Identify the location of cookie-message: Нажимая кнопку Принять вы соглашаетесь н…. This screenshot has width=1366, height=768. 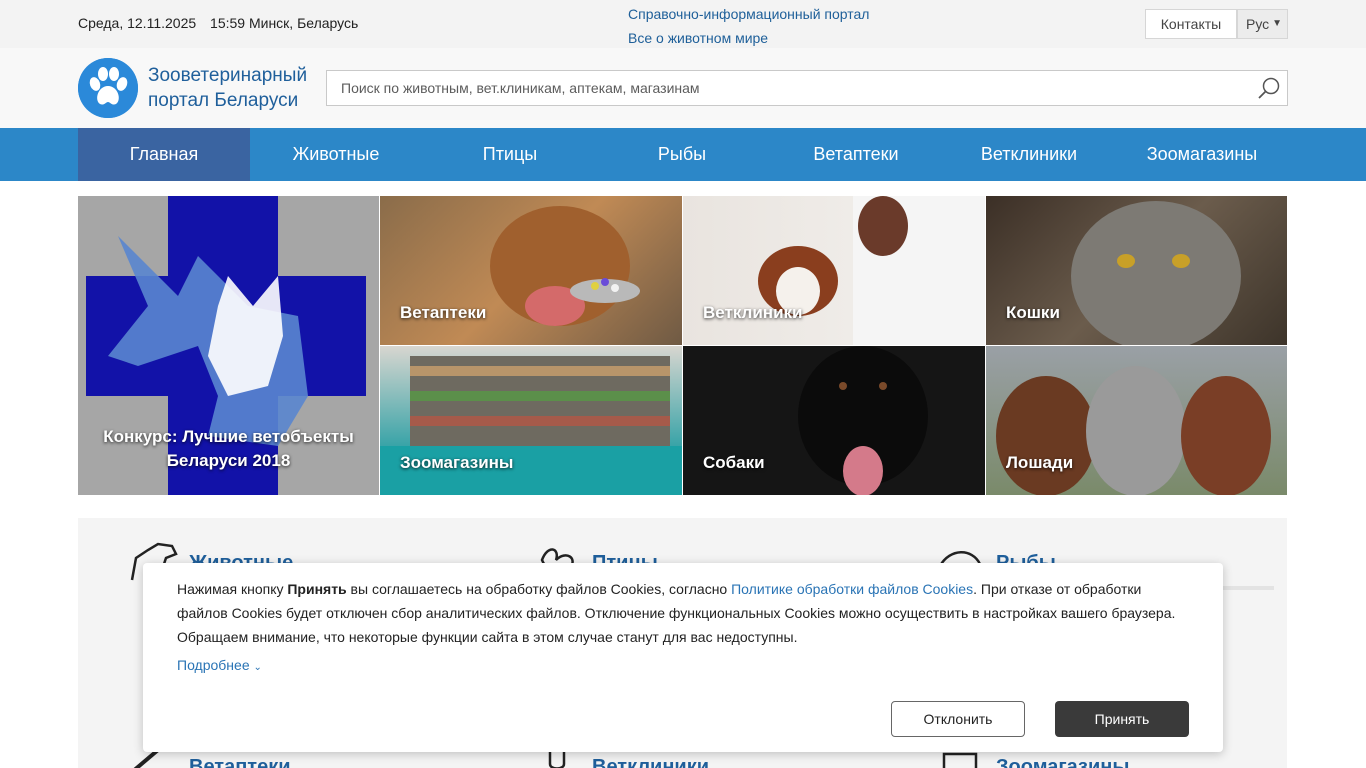
(682, 613).